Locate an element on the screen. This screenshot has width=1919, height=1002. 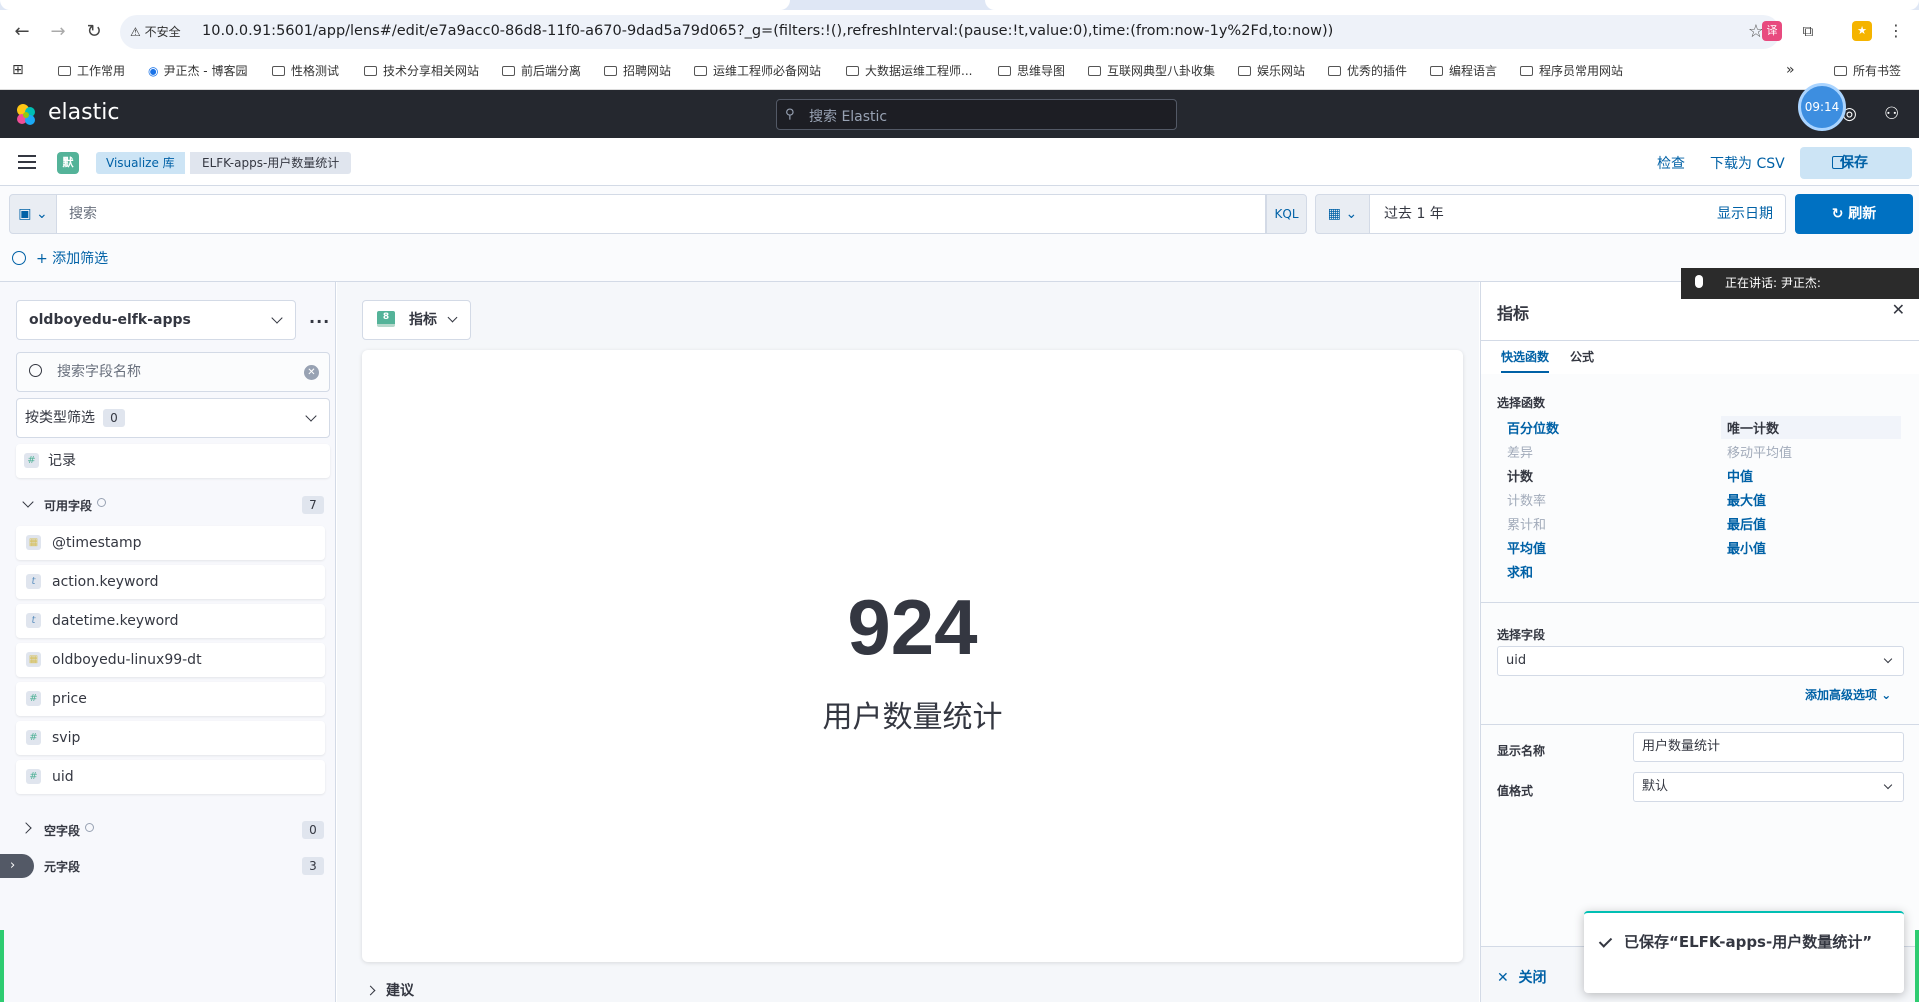
field-item: ▦ @timestamp is located at coordinates (170, 543).